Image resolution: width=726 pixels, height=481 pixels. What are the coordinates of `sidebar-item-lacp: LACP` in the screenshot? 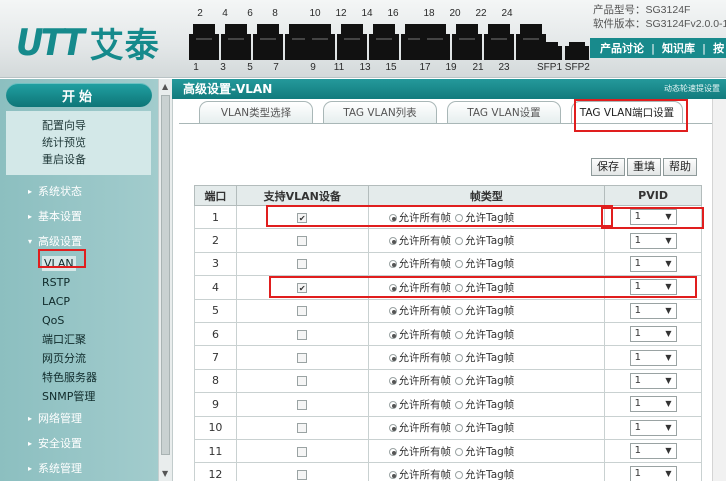 It's located at (79, 301).